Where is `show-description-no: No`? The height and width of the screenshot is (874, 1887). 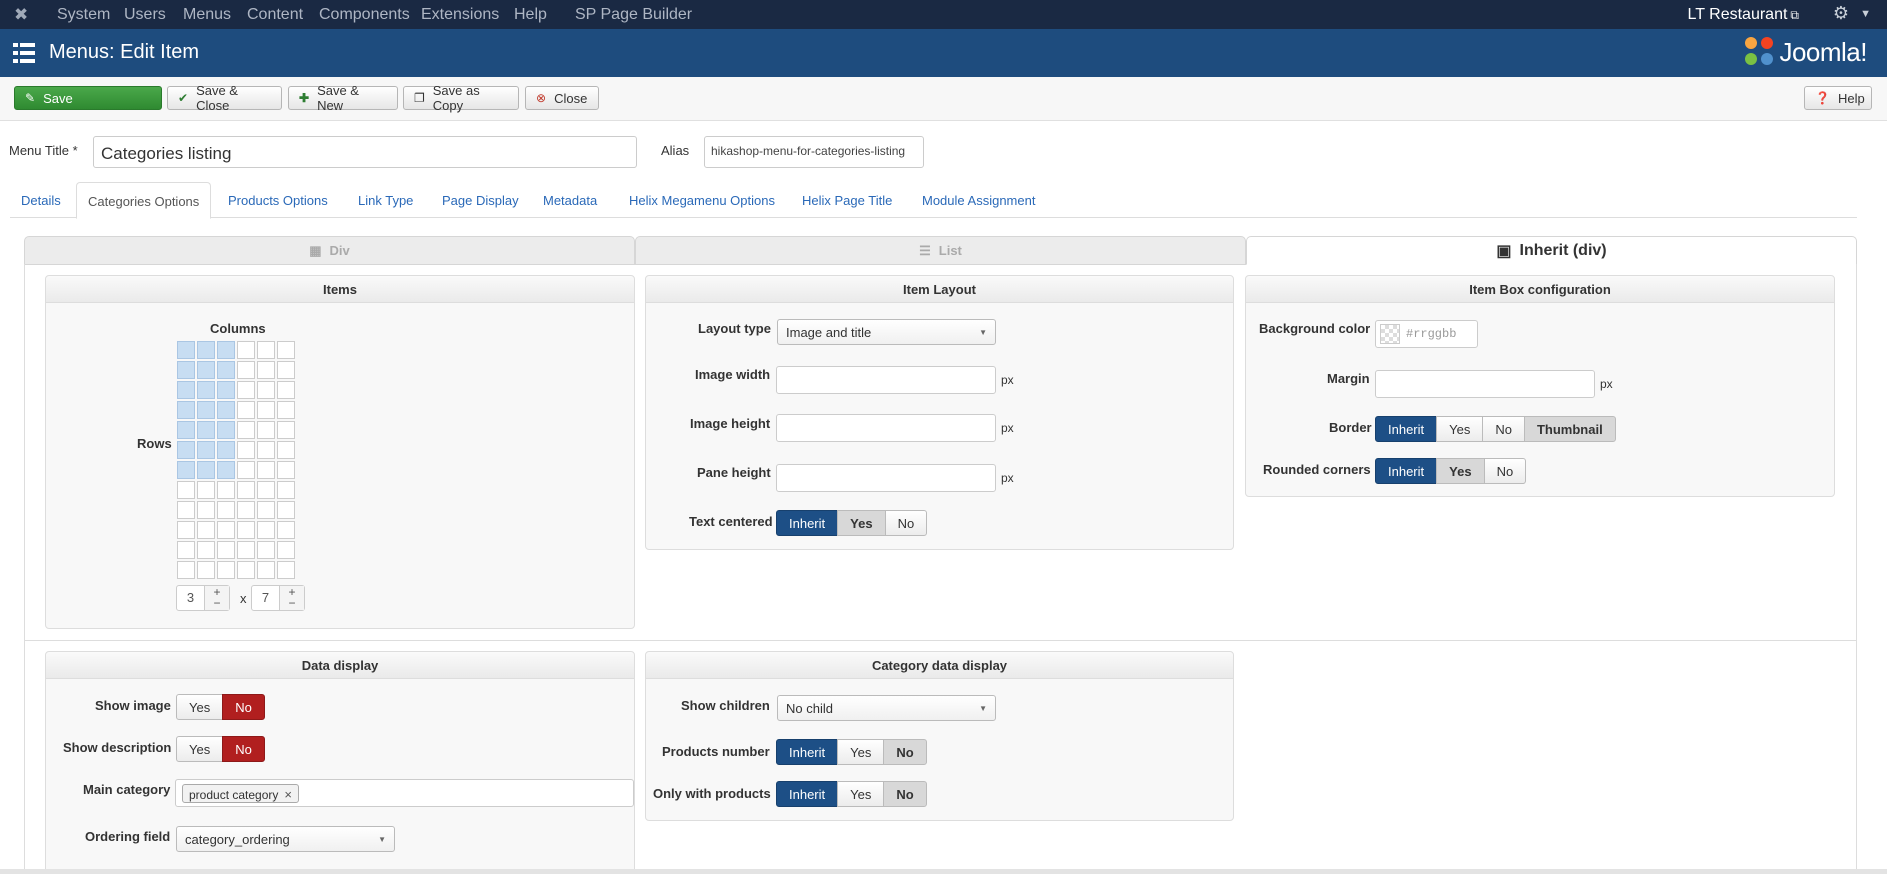 show-description-no: No is located at coordinates (243, 749).